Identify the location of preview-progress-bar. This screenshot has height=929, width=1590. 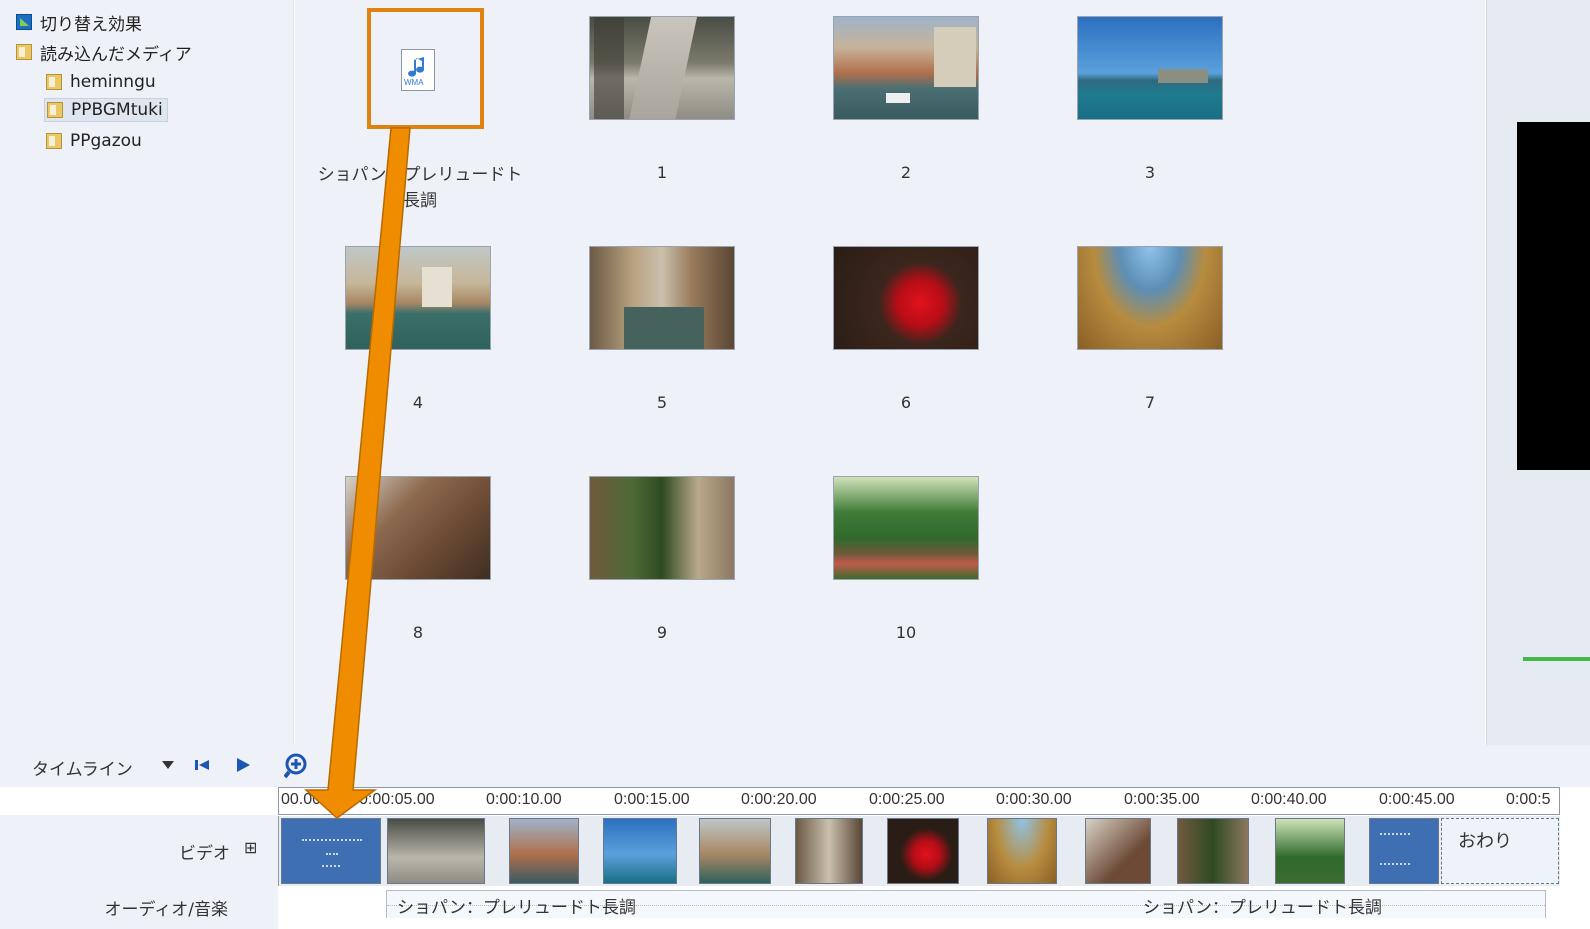
(1556, 659).